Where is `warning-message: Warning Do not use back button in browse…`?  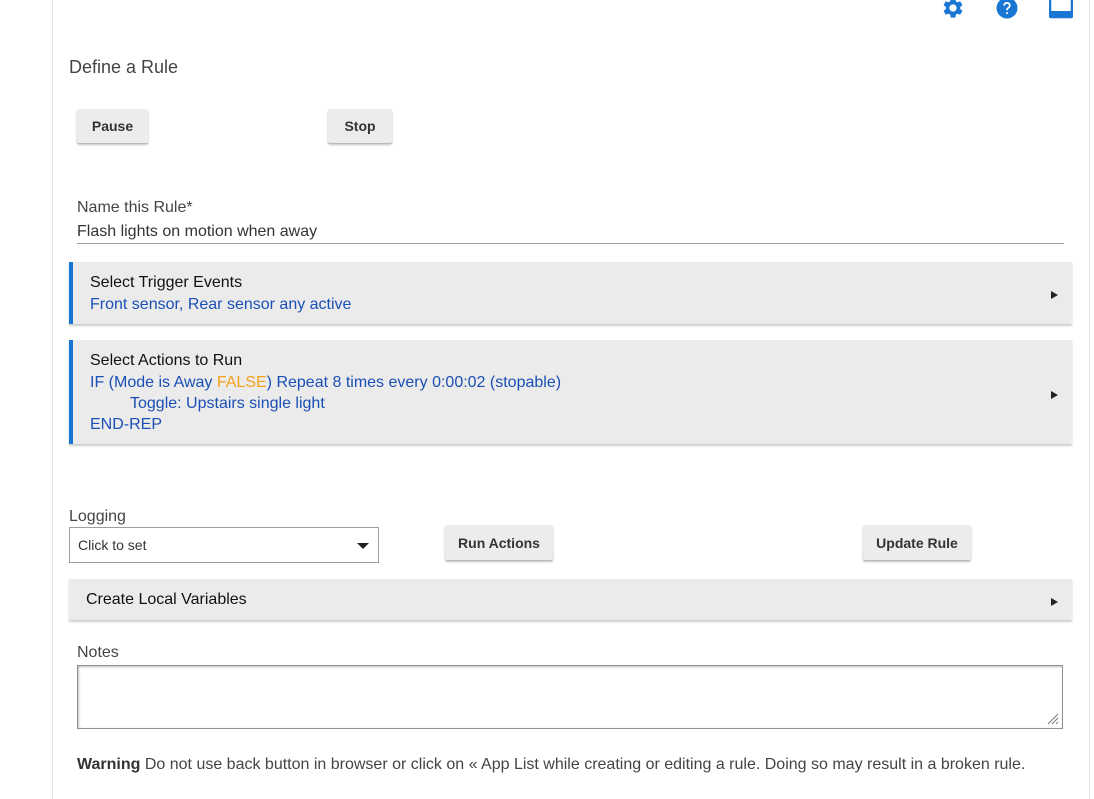
warning-message: Warning Do not use back button in browse… is located at coordinates (551, 765).